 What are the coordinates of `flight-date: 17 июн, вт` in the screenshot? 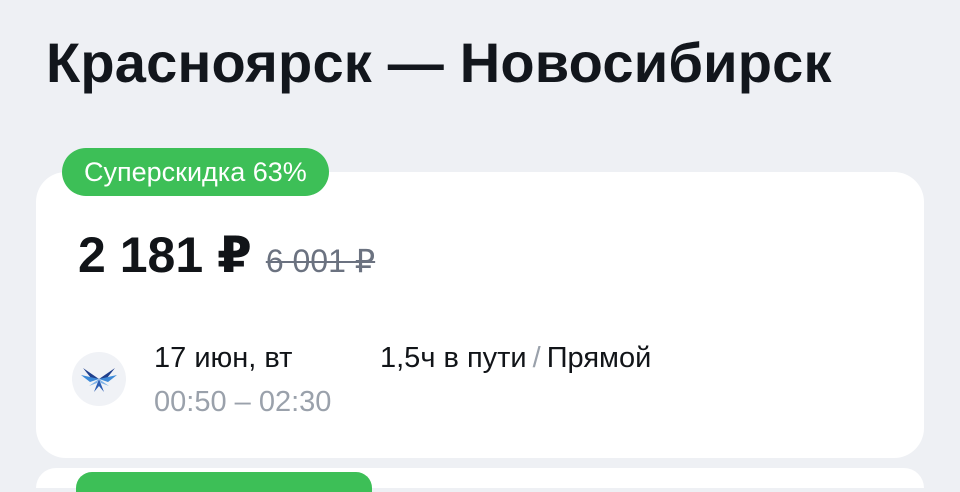 It's located at (223, 358).